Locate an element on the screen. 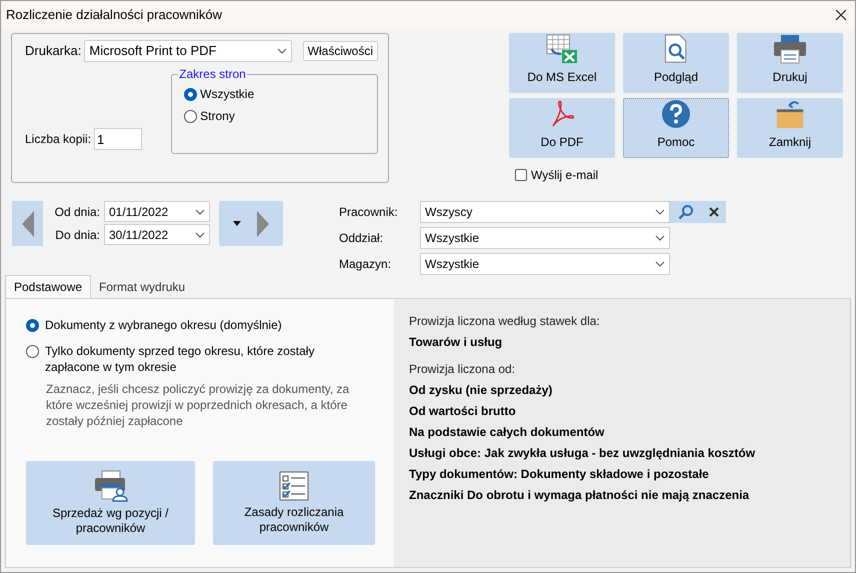 The width and height of the screenshot is (856, 573). printer-icon is located at coordinates (790, 49).